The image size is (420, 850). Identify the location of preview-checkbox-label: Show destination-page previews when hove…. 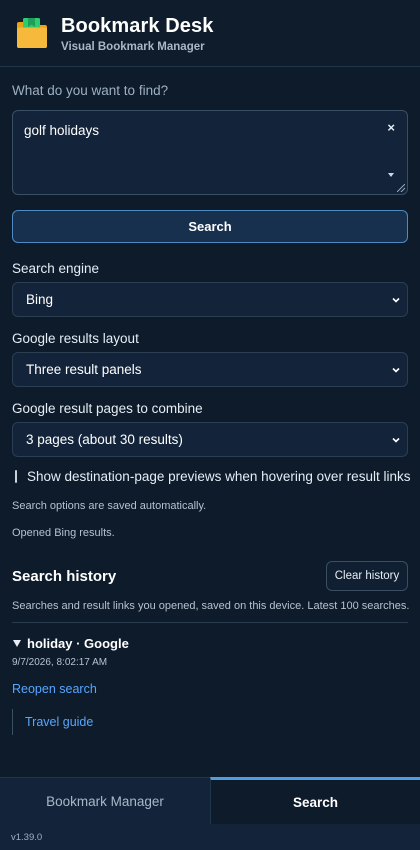
(218, 476).